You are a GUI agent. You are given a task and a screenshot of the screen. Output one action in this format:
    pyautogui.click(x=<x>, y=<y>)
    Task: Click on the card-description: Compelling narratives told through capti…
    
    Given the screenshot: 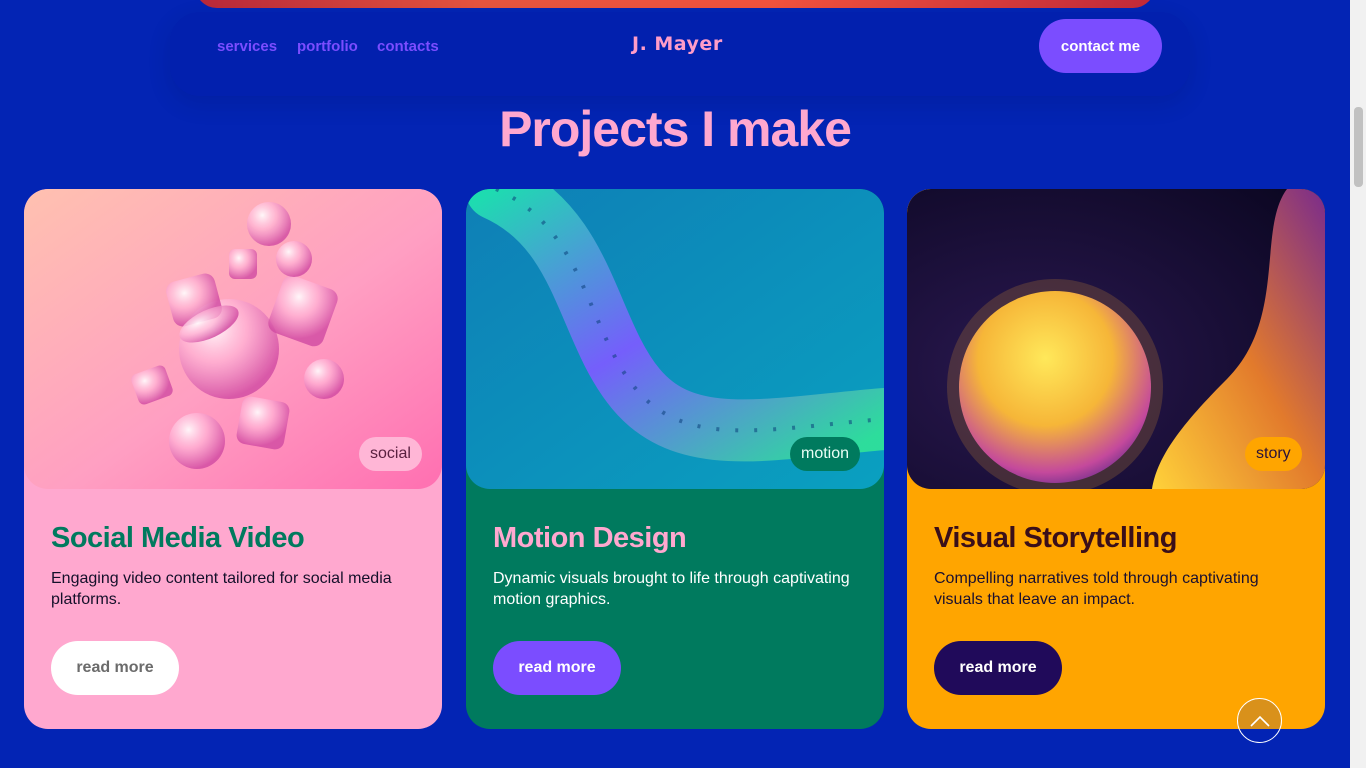 What is the action you would take?
    pyautogui.click(x=1096, y=589)
    